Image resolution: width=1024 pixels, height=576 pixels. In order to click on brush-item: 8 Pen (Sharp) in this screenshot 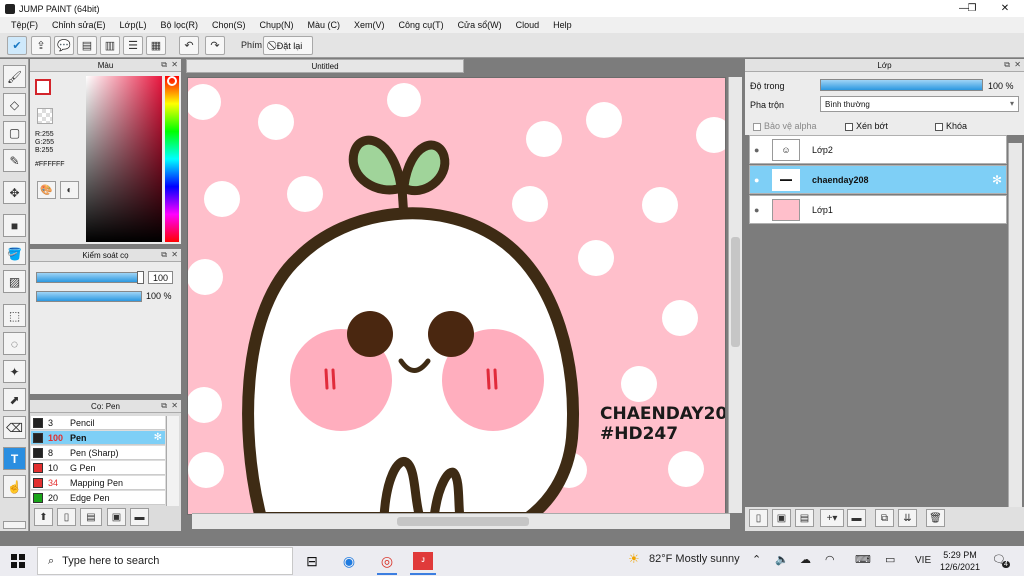, I will do `click(98, 453)`.